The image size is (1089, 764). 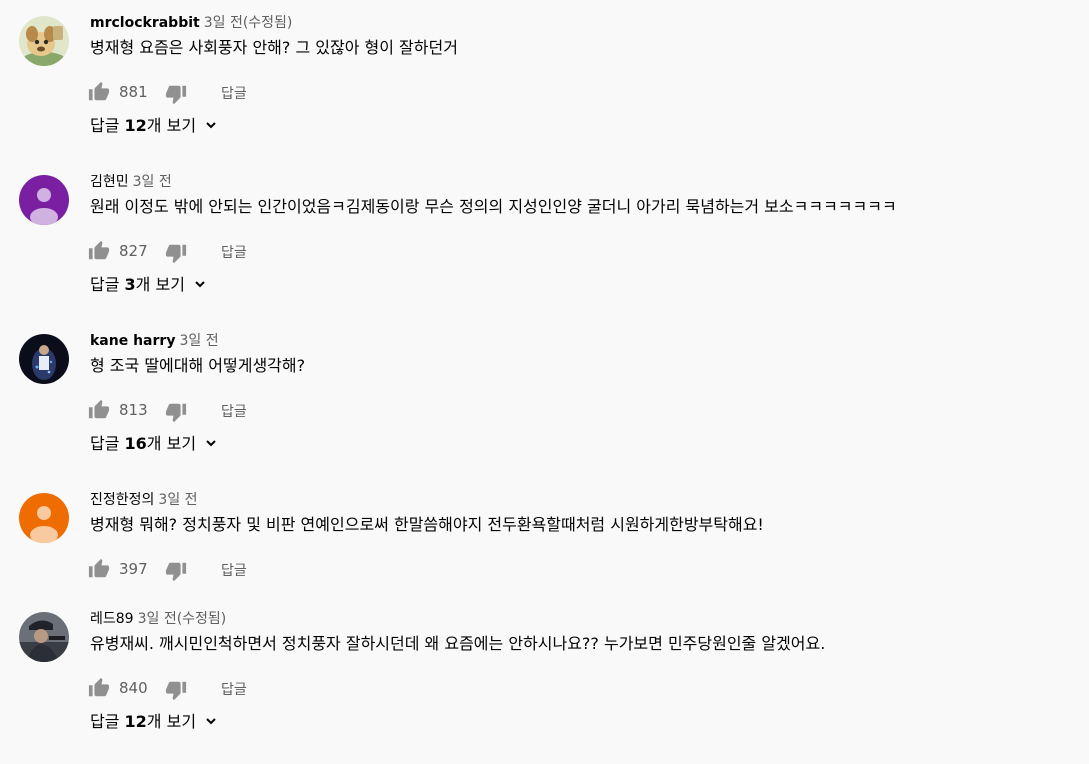 What do you see at coordinates (133, 410) in the screenshot?
I see `like-count: 813` at bounding box center [133, 410].